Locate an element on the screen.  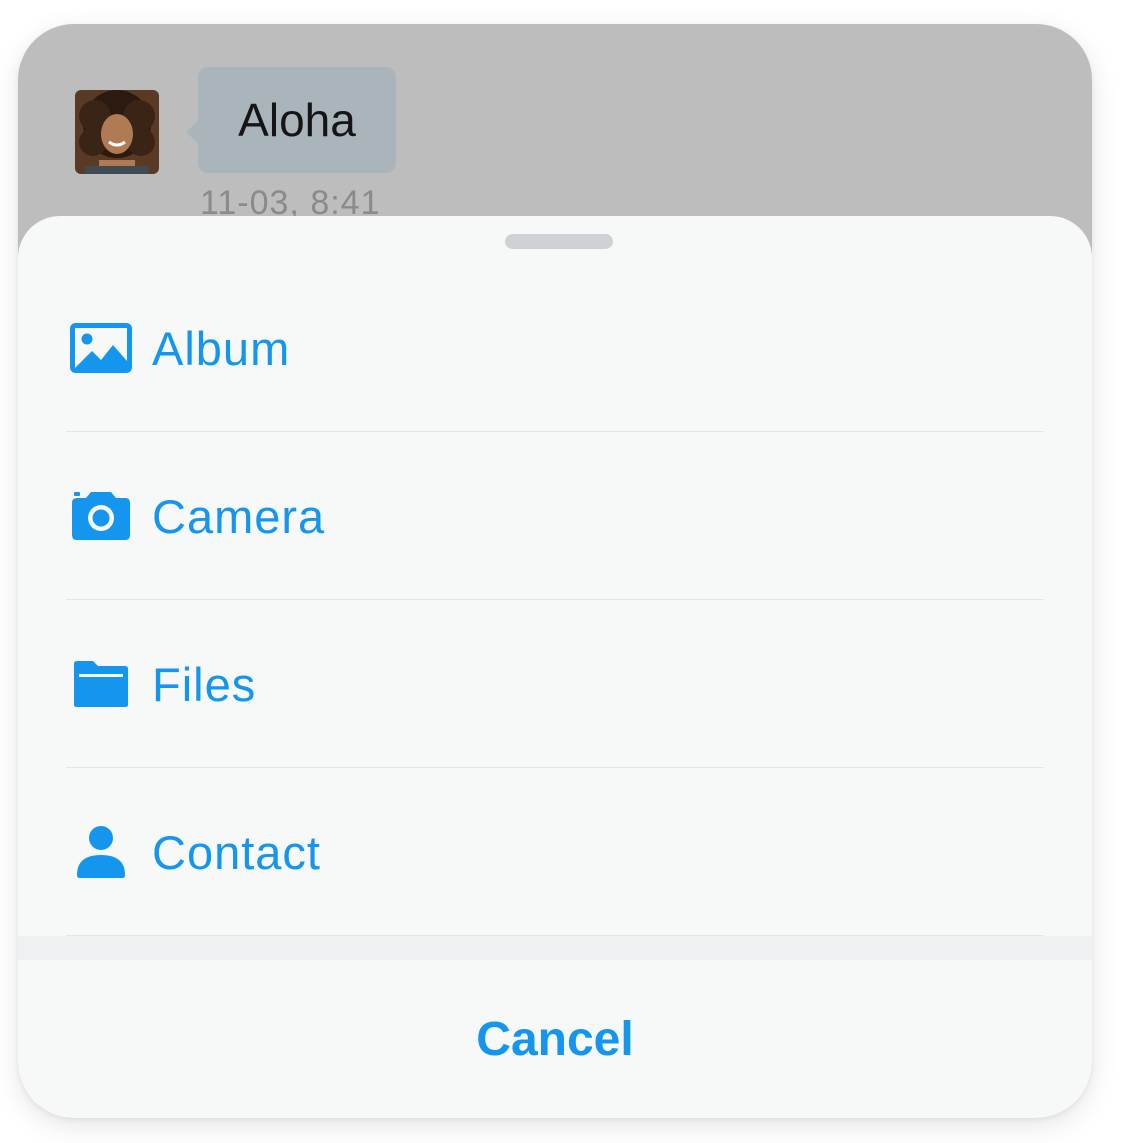
sheet-drag-handle is located at coordinates (559, 241).